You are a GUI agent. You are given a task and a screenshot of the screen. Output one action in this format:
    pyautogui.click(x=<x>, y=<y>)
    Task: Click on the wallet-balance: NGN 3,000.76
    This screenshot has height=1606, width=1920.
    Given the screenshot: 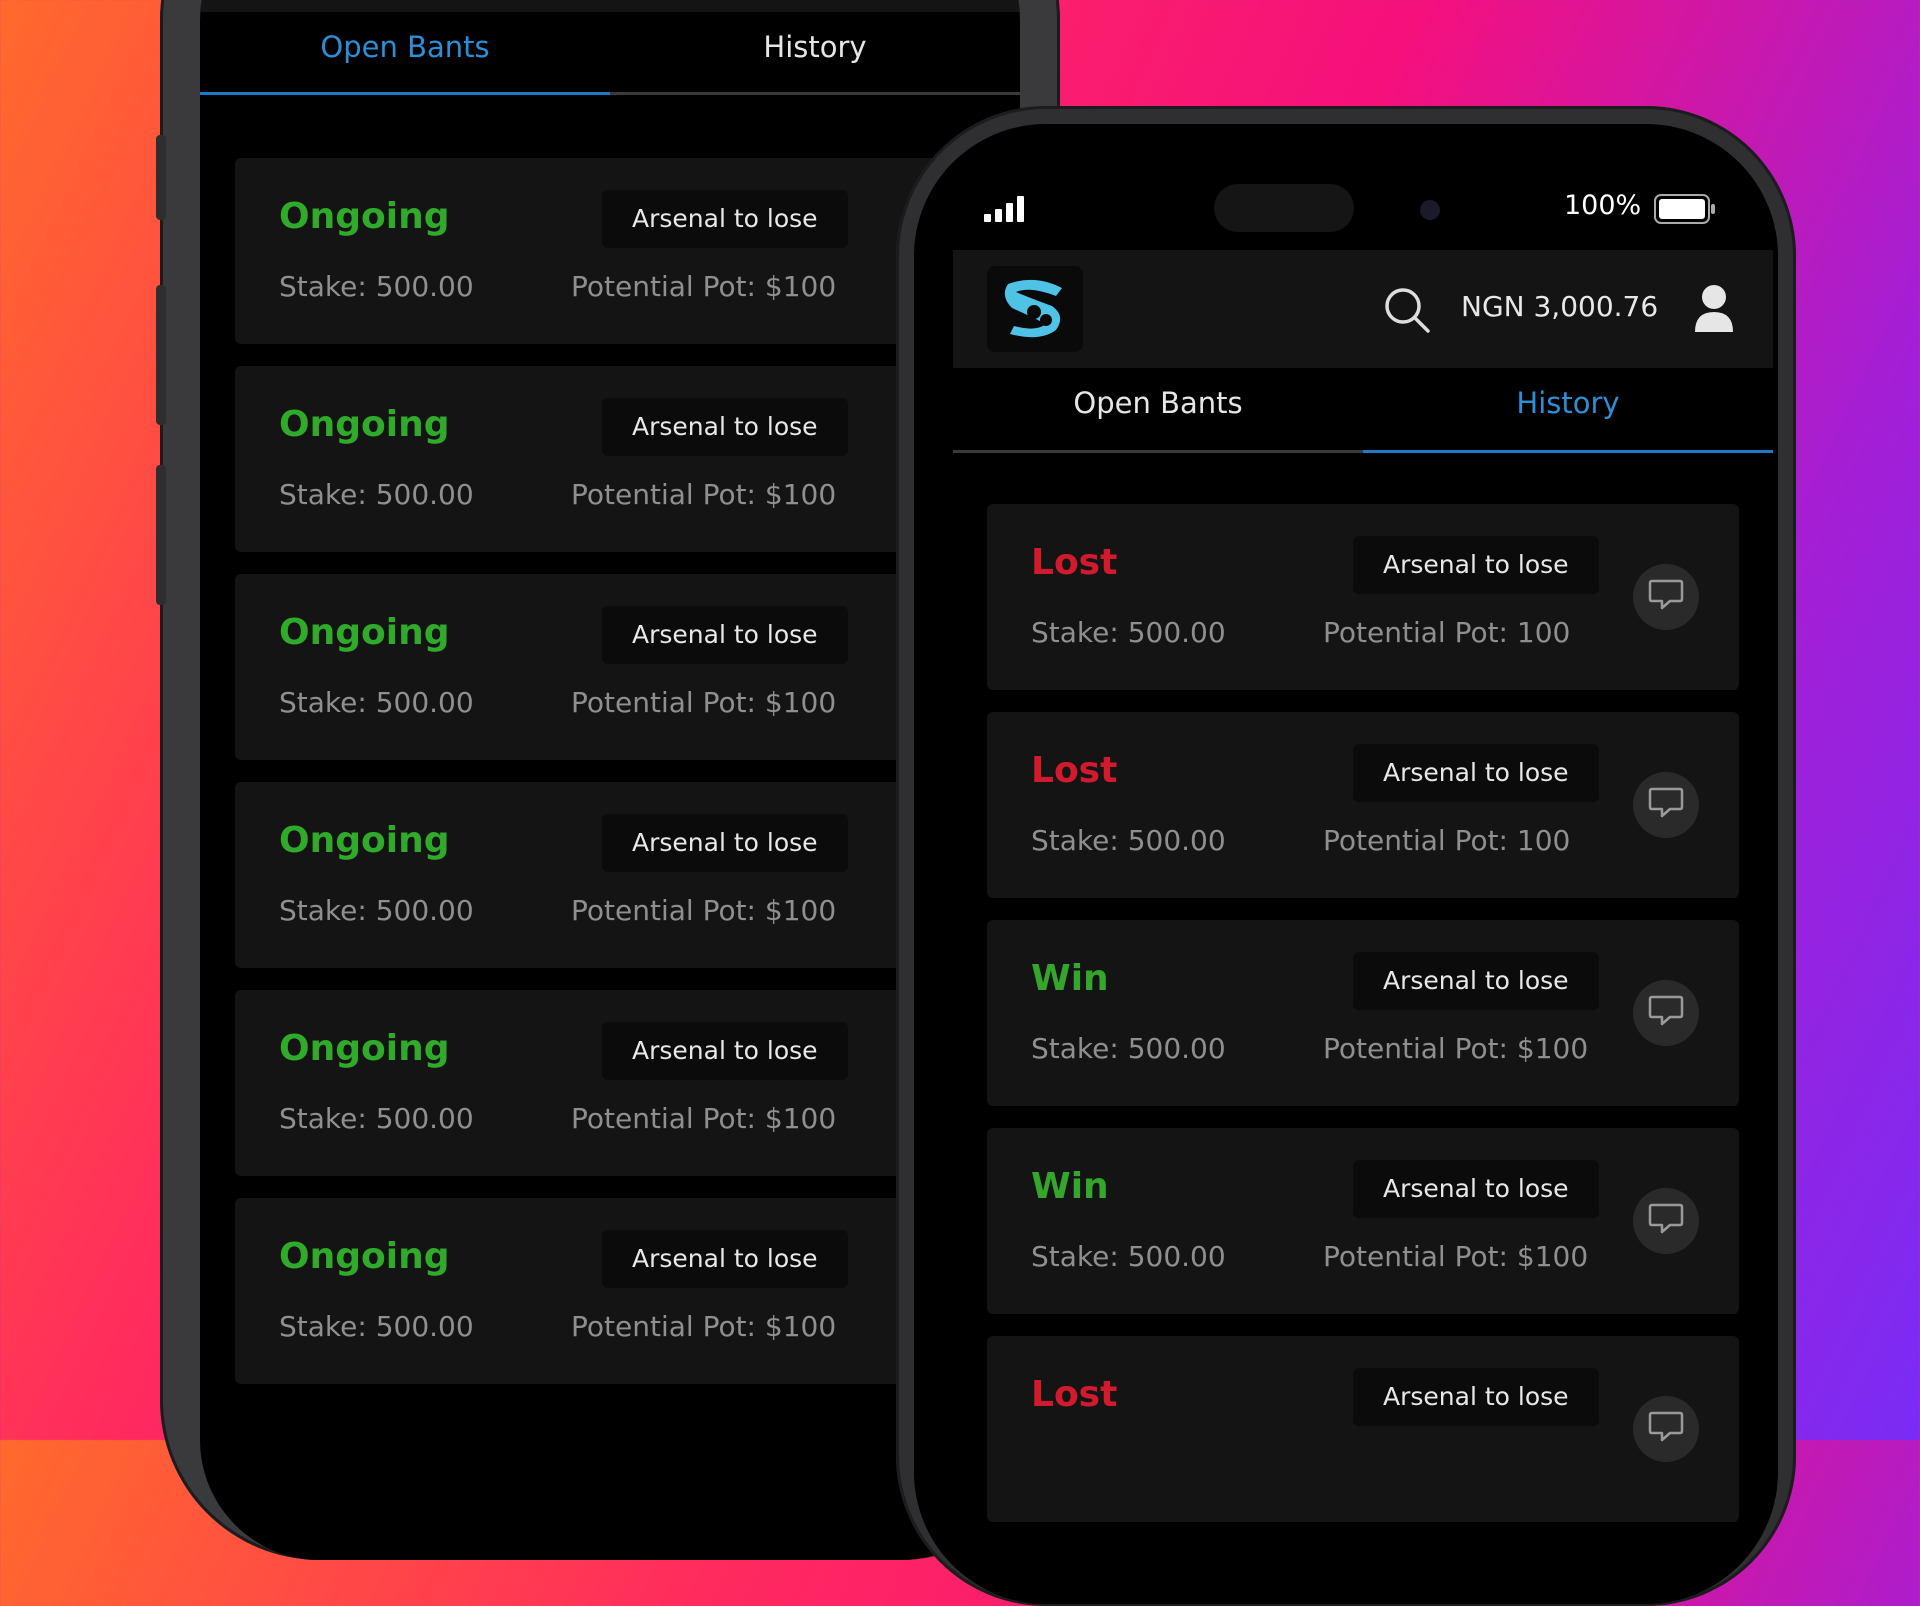 What is the action you would take?
    pyautogui.click(x=1559, y=306)
    